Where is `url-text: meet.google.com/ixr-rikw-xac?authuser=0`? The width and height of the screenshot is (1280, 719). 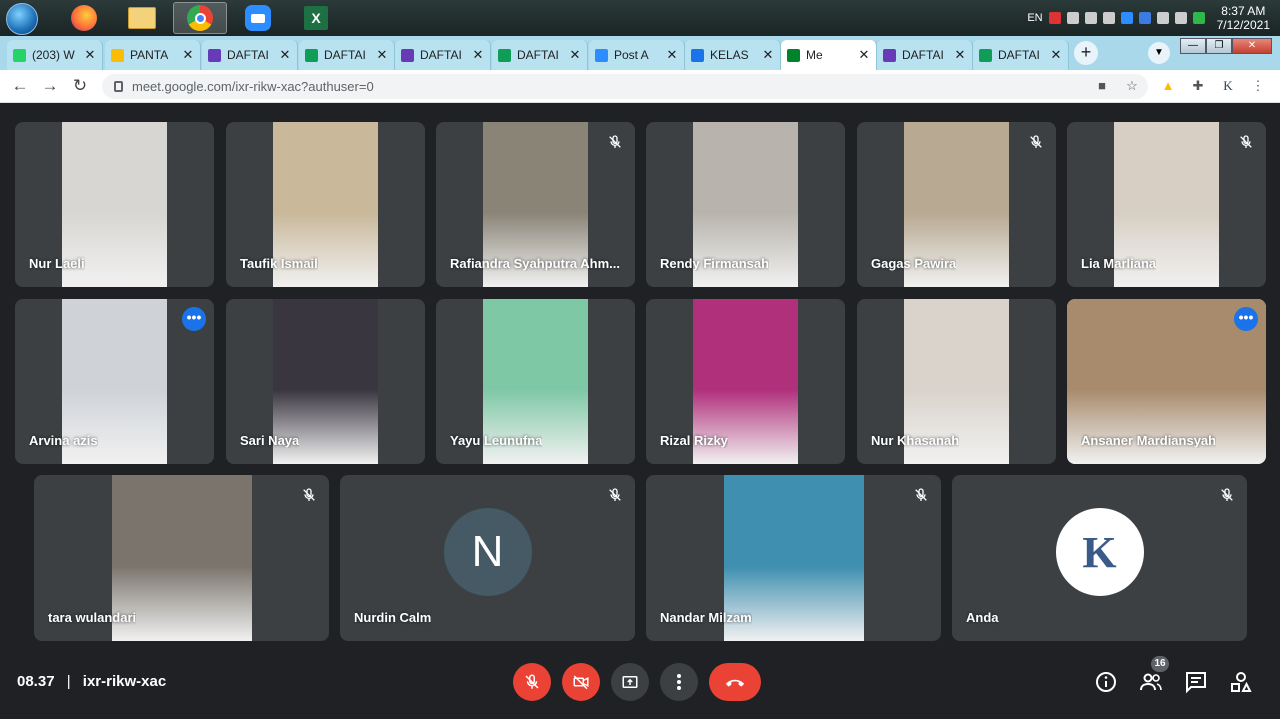
url-text: meet.google.com/ixr-rikw-xac?authuser=0 is located at coordinates (253, 86).